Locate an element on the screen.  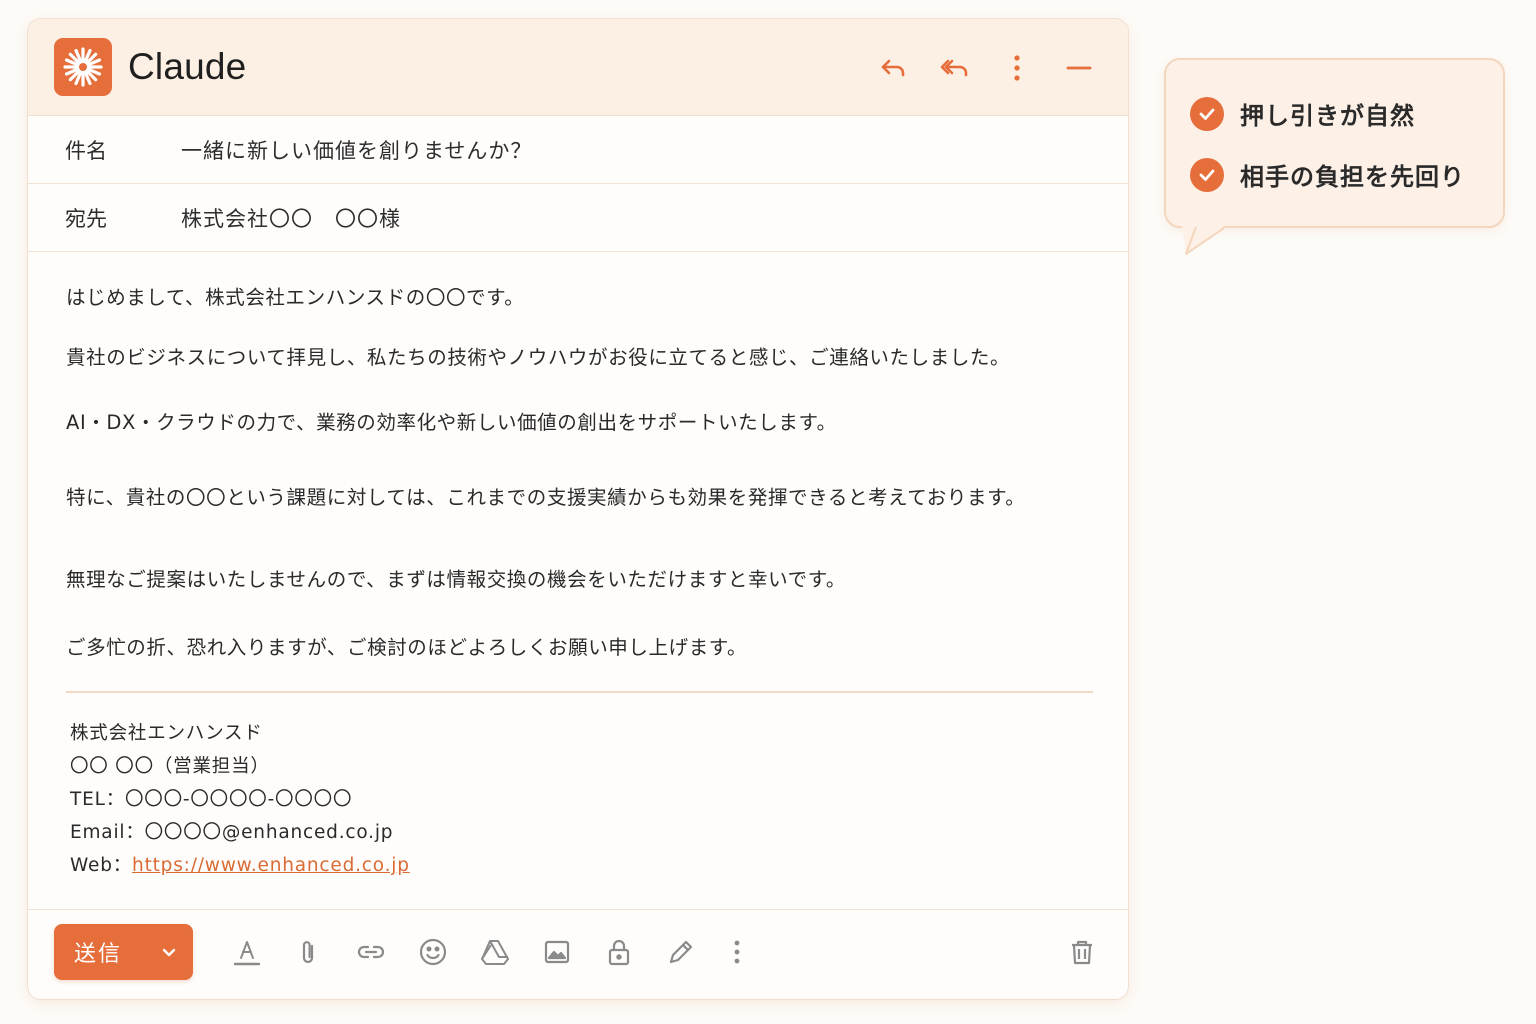
to-label: 宛先 is located at coordinates (86, 218).